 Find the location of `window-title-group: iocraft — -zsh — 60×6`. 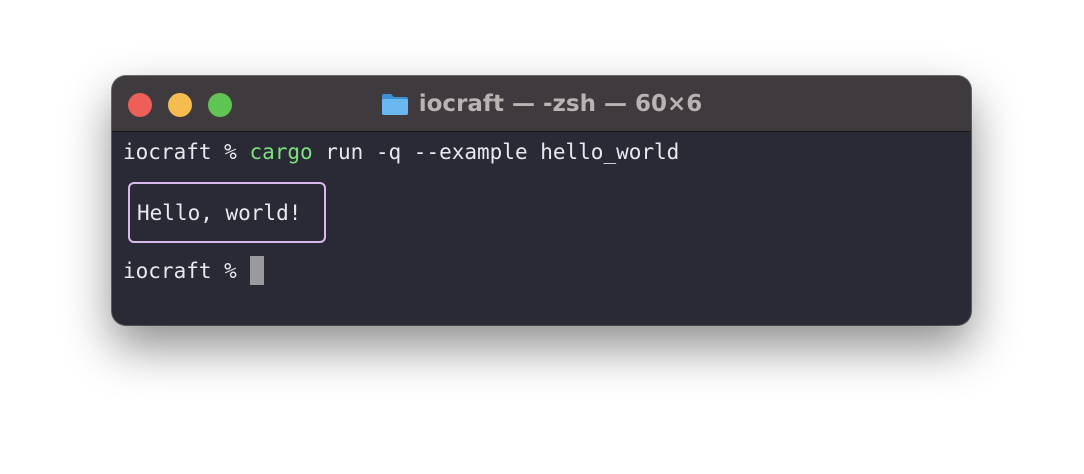

window-title-group: iocraft — -zsh — 60×6 is located at coordinates (541, 104).